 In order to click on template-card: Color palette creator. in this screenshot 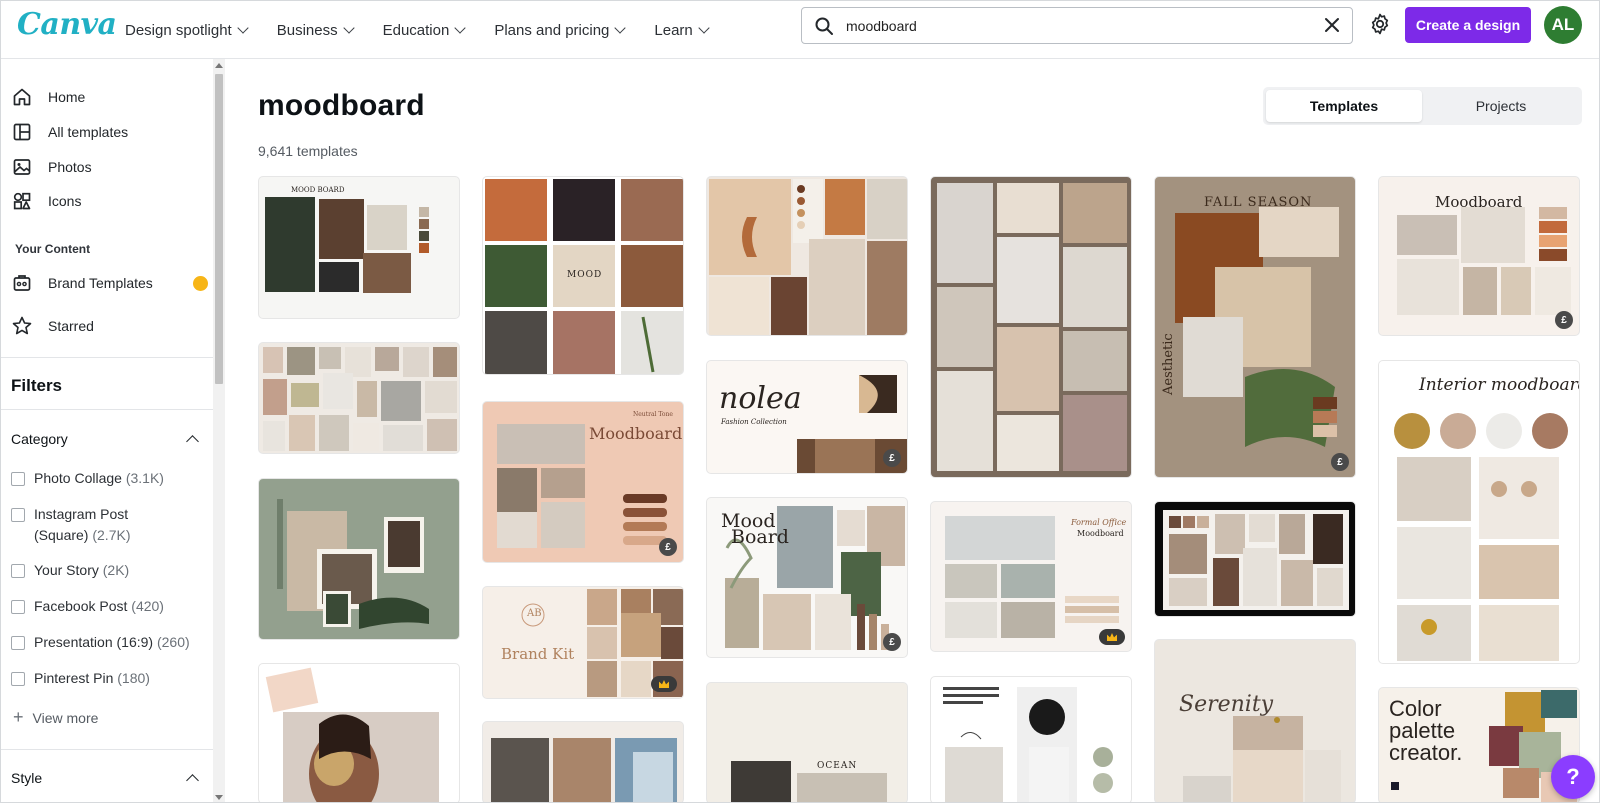, I will do `click(1479, 744)`.